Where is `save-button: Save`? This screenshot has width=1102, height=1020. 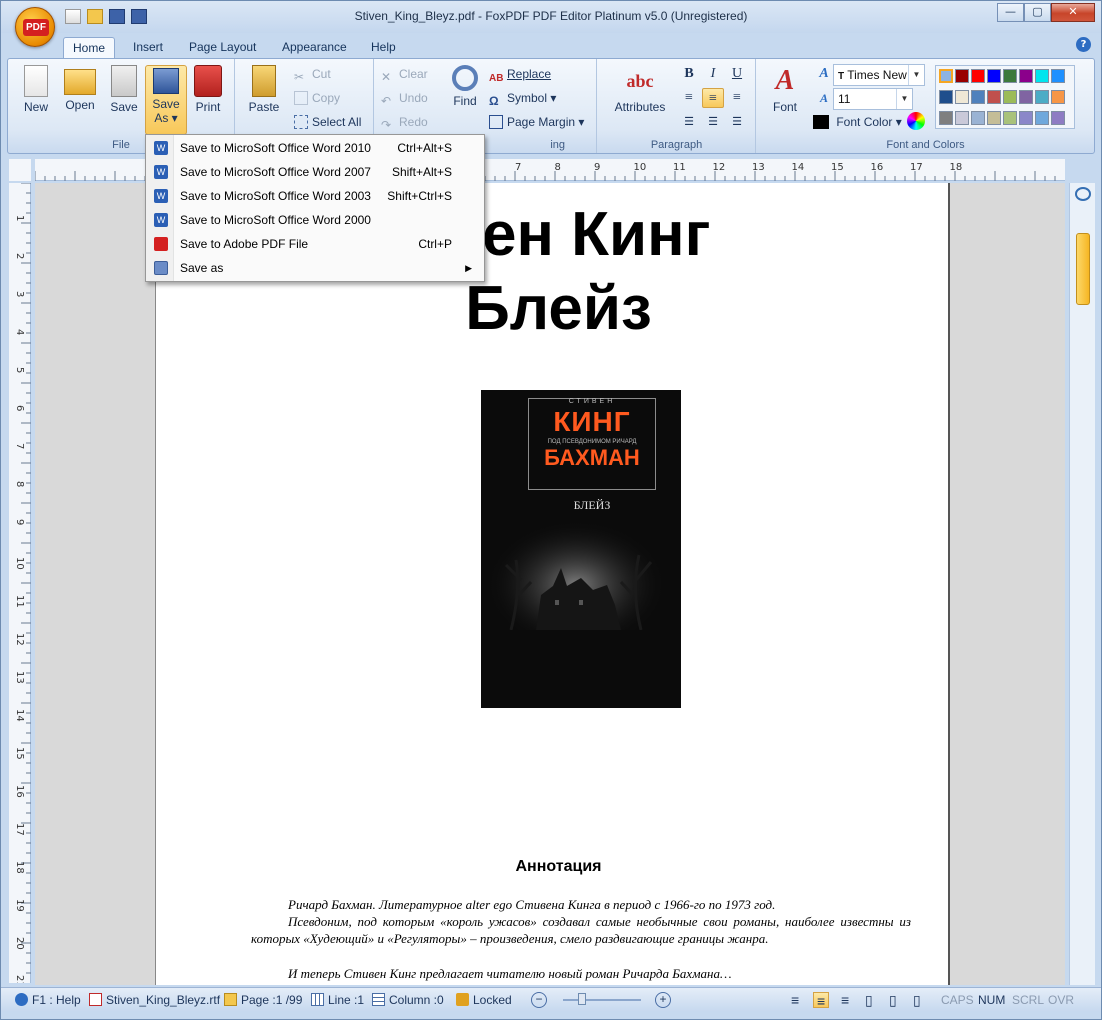
save-button: Save is located at coordinates (124, 89).